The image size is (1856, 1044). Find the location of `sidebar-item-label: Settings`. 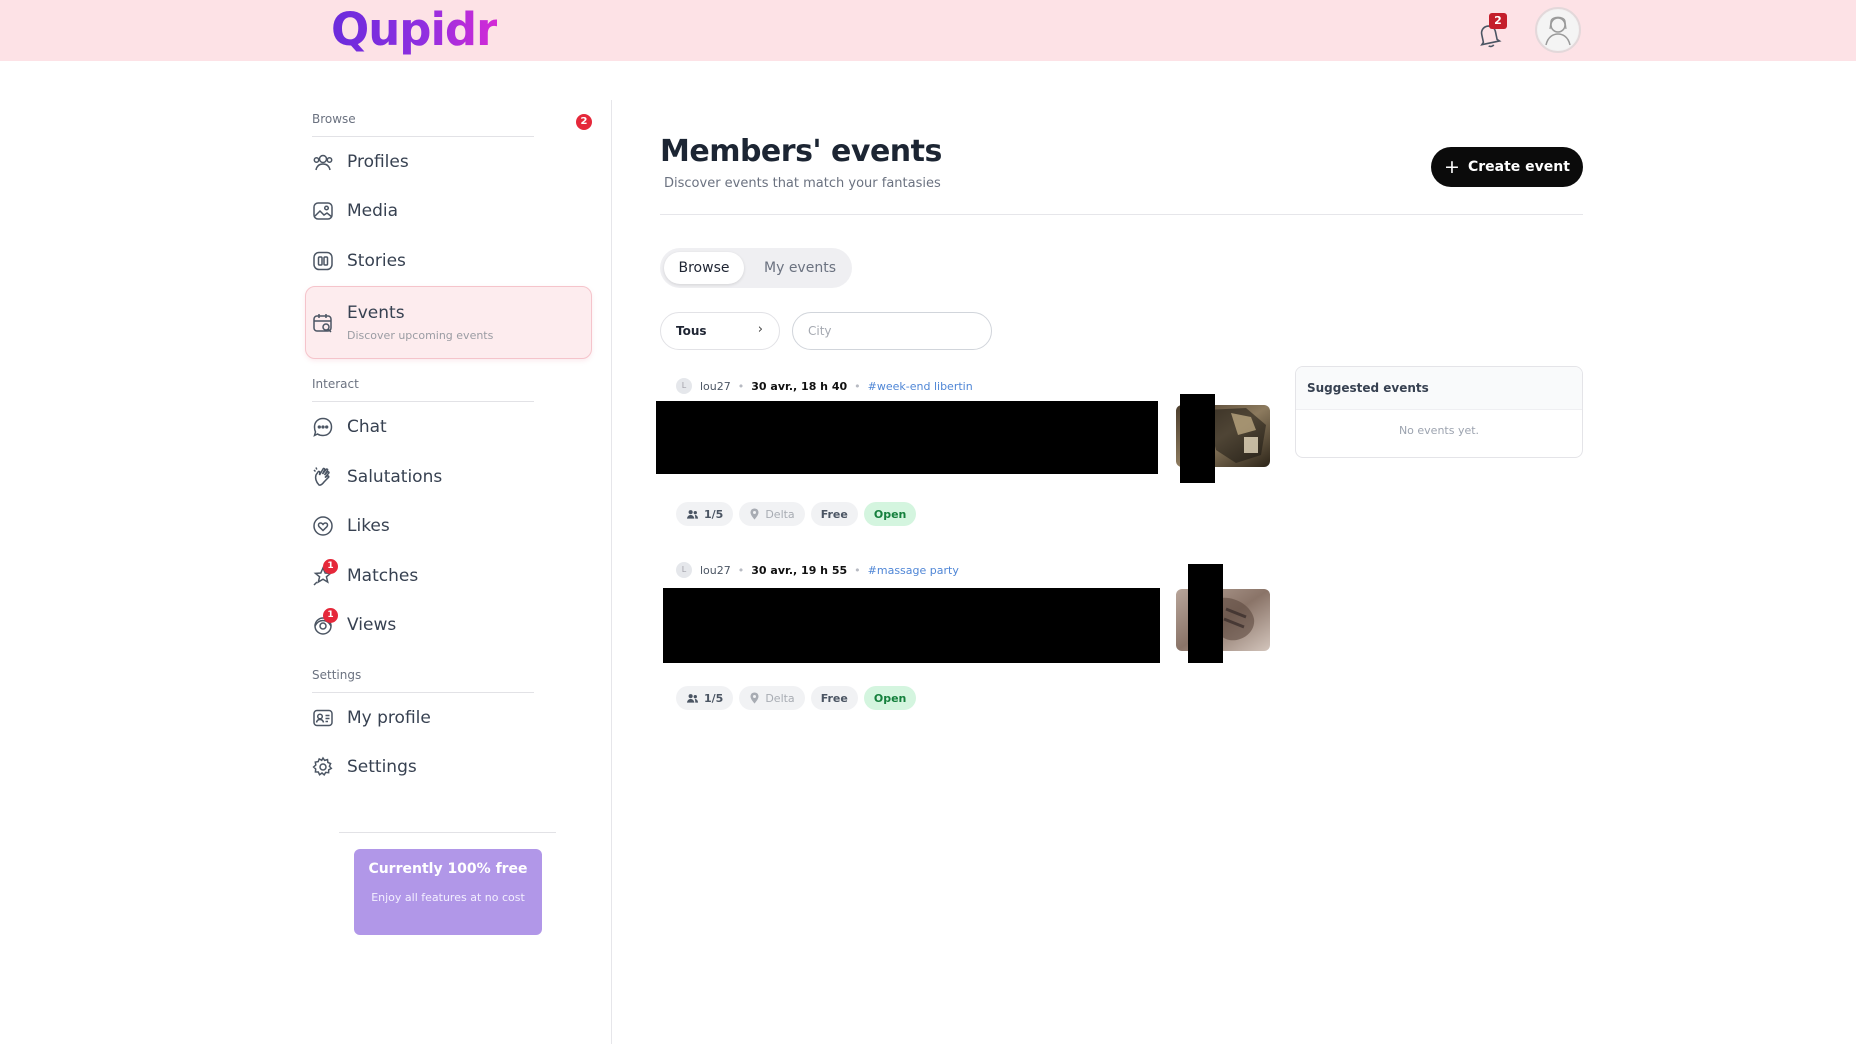

sidebar-item-label: Settings is located at coordinates (382, 767).